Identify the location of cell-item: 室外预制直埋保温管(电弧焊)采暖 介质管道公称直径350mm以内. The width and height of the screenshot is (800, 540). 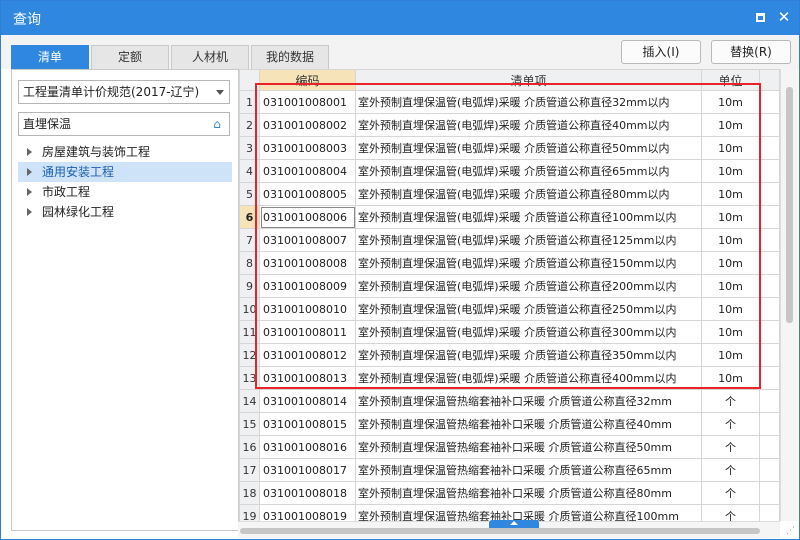
(528, 355).